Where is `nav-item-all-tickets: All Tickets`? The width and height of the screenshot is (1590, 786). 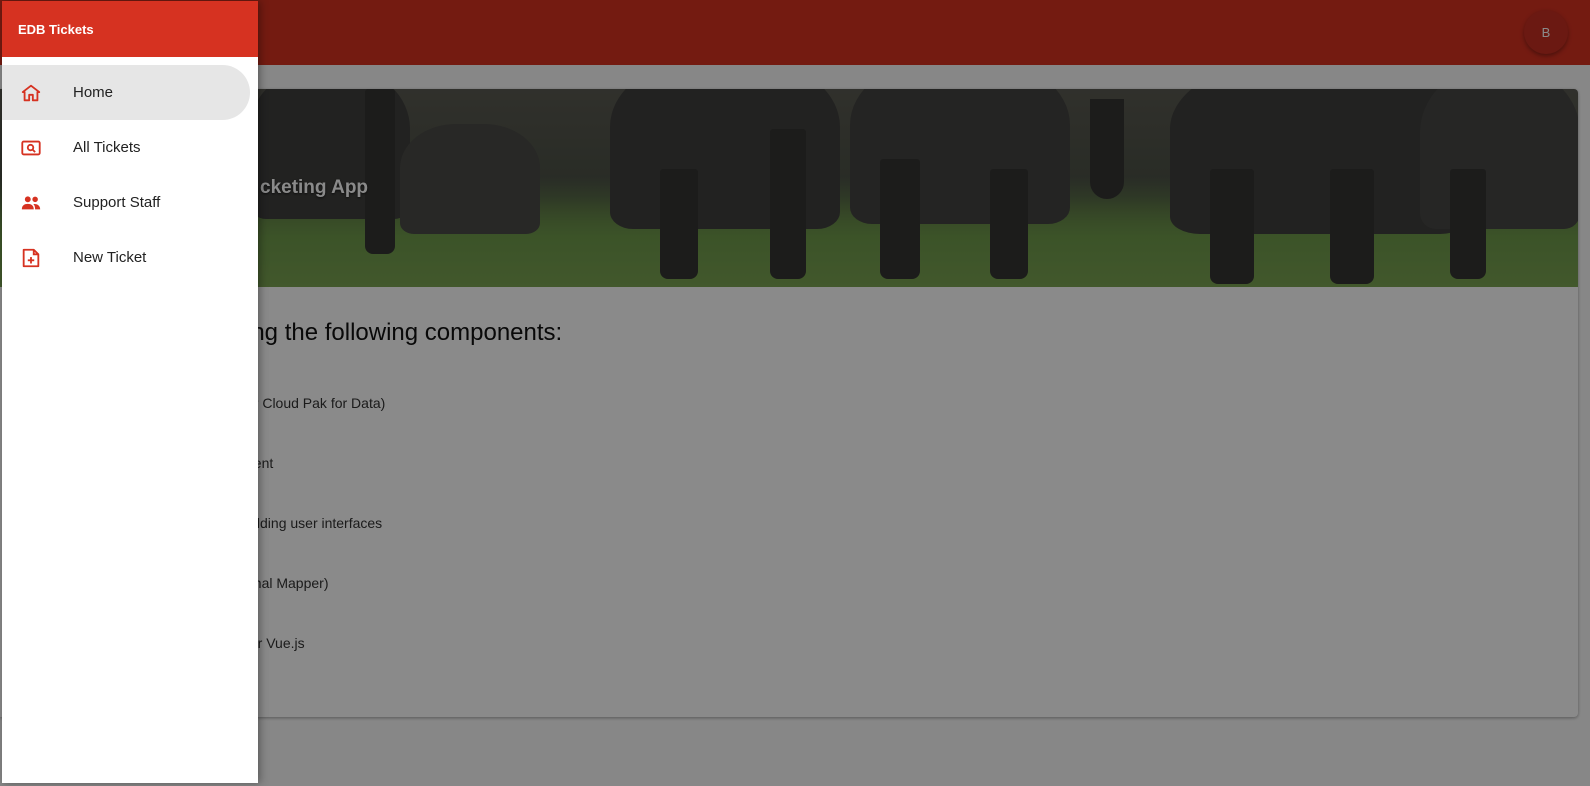 nav-item-all-tickets: All Tickets is located at coordinates (126, 147).